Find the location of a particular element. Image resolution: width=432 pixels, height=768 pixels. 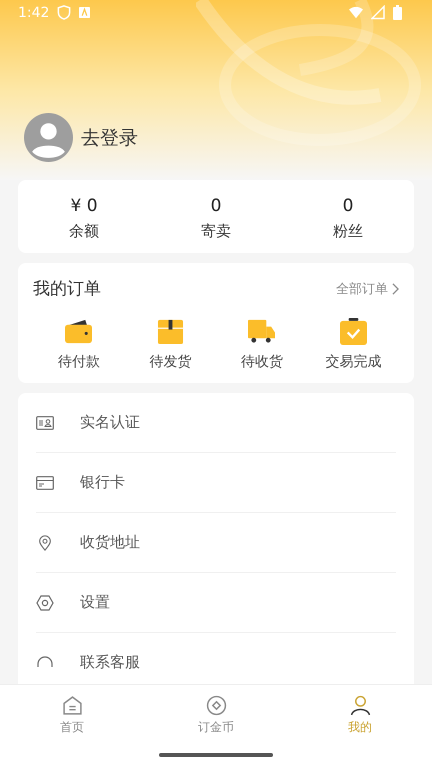

box-icon is located at coordinates (170, 331).